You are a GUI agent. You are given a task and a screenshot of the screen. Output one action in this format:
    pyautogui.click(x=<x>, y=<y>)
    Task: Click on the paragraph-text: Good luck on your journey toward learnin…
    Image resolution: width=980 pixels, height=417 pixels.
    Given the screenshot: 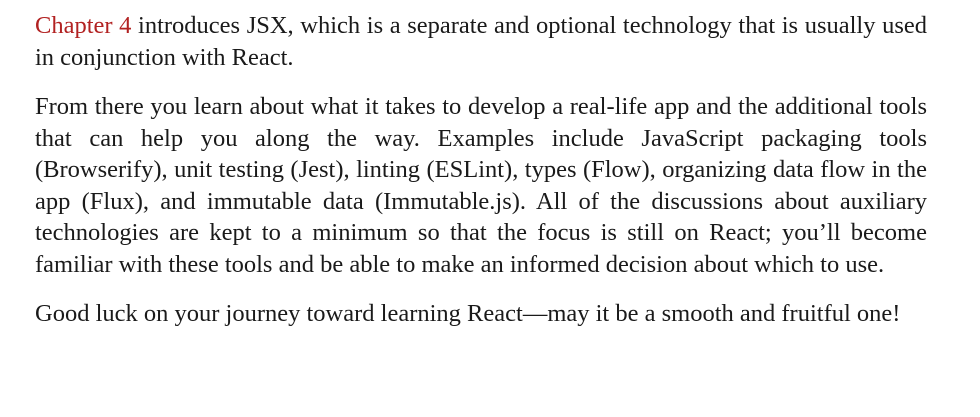 What is the action you would take?
    pyautogui.click(x=468, y=313)
    